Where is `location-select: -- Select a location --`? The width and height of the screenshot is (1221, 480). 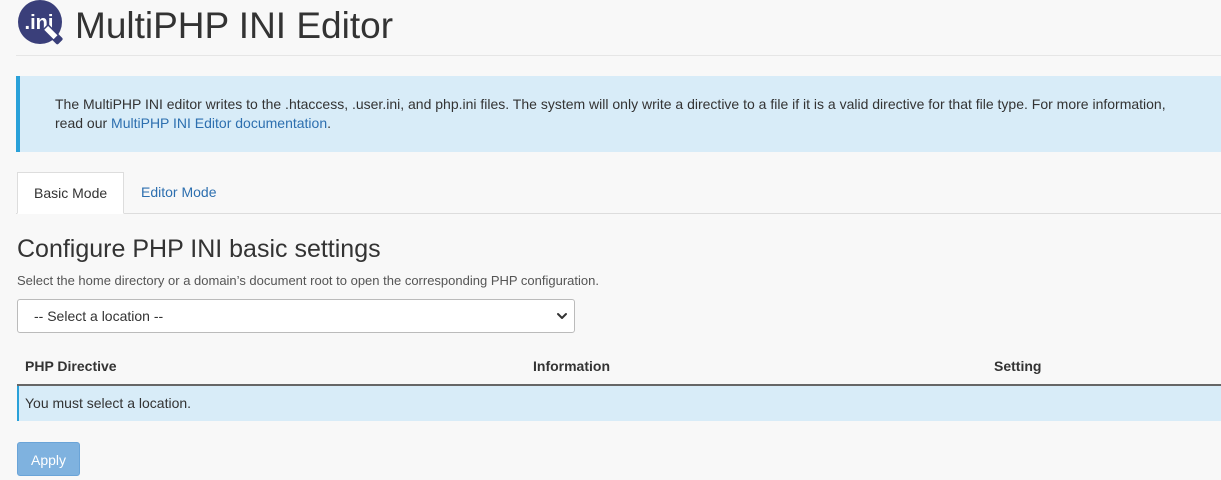 location-select: -- Select a location -- is located at coordinates (296, 316).